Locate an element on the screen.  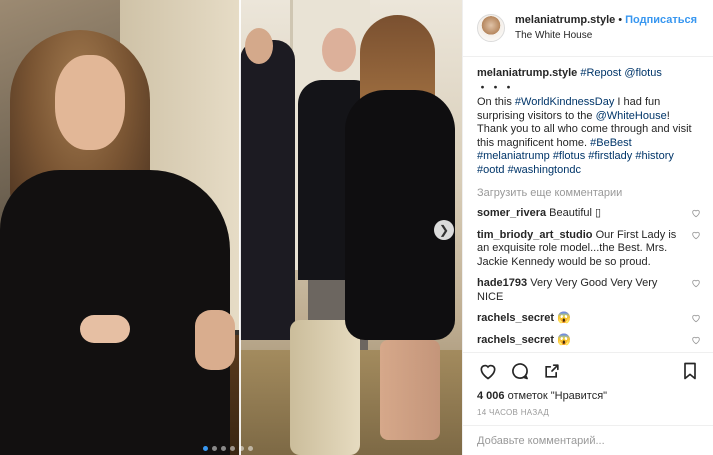
add-comment-bar is located at coordinates (588, 440).